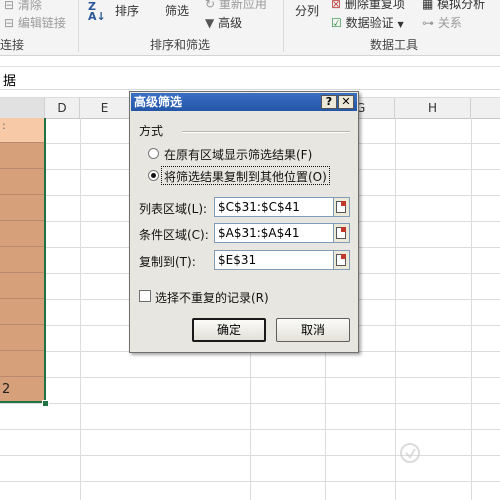 Image resolution: width=500 pixels, height=500 pixels. What do you see at coordinates (238, 154) in the screenshot?
I see `option-in-place-label: 在原有区域显示筛选结果(F)` at bounding box center [238, 154].